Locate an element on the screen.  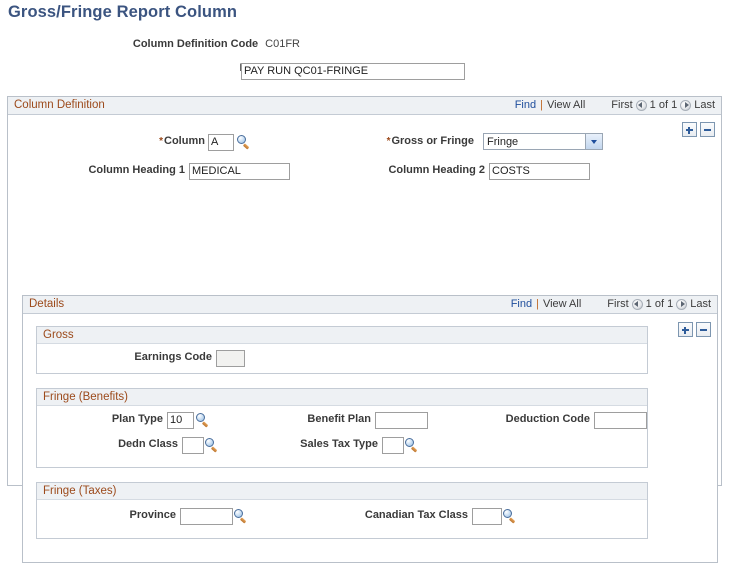
canadian-tax-class-row: Canadian Tax Class is located at coordinates (364, 515).